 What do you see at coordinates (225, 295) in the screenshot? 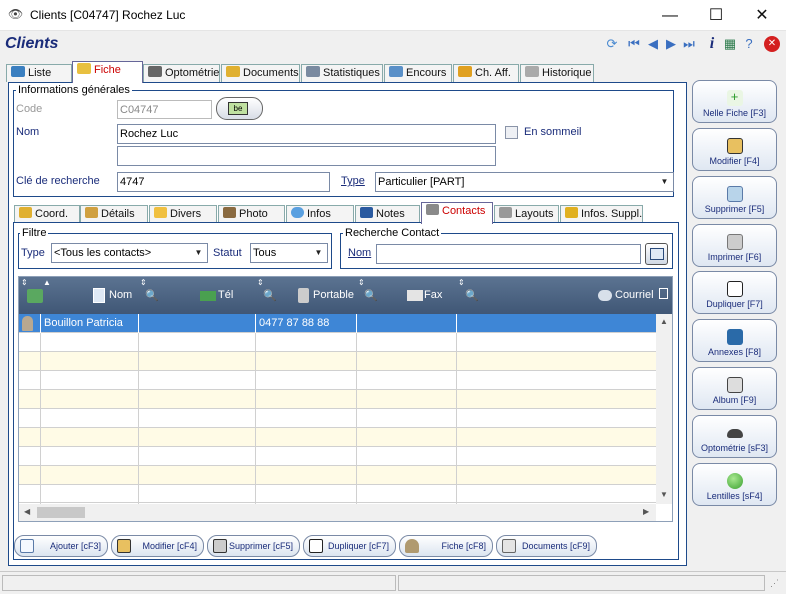
I see `col-tel: Tél` at bounding box center [225, 295].